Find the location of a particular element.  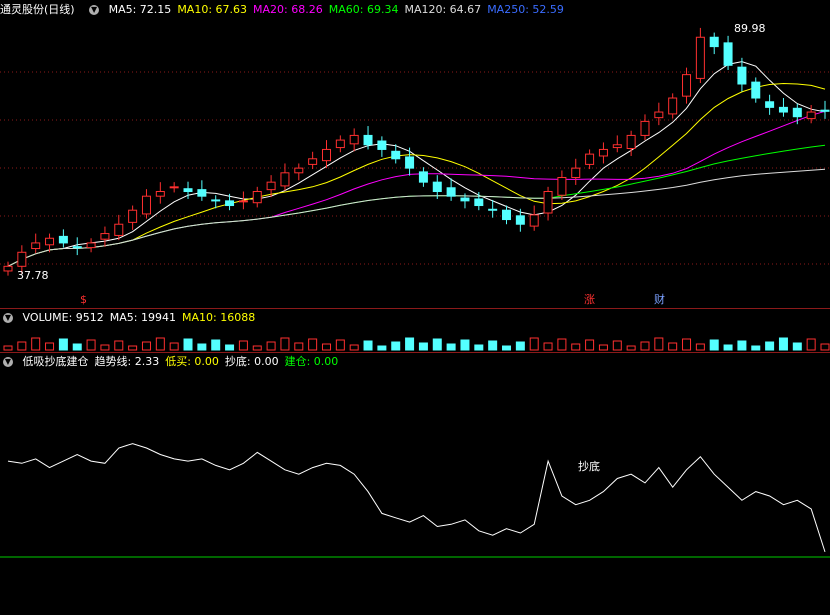

low-price-label: 37.78 is located at coordinates (33, 275).